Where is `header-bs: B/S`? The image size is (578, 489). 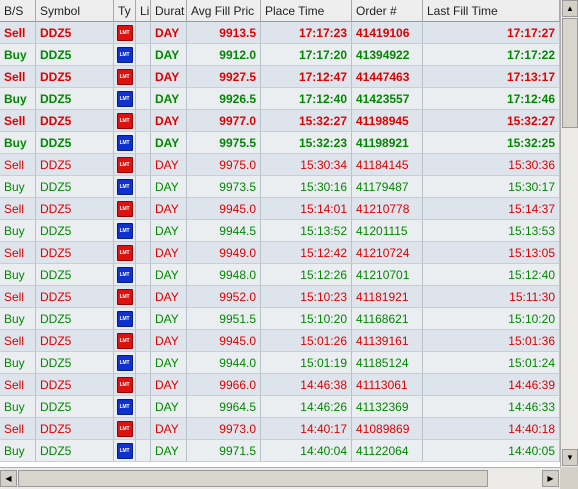 header-bs: B/S is located at coordinates (18, 11).